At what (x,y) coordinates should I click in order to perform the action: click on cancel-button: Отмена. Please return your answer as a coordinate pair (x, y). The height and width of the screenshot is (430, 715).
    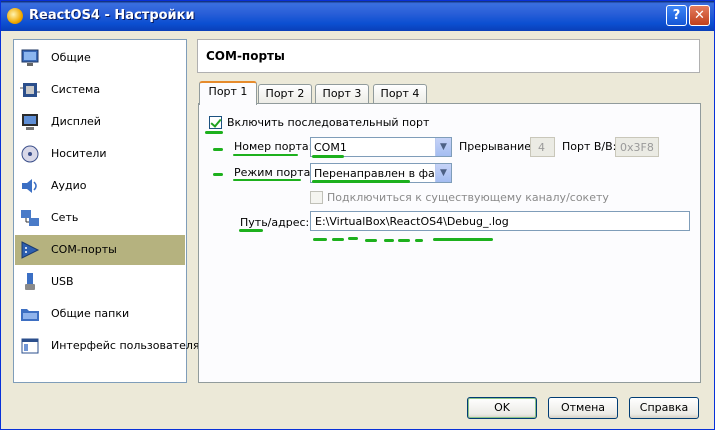
    Looking at the image, I should click on (583, 408).